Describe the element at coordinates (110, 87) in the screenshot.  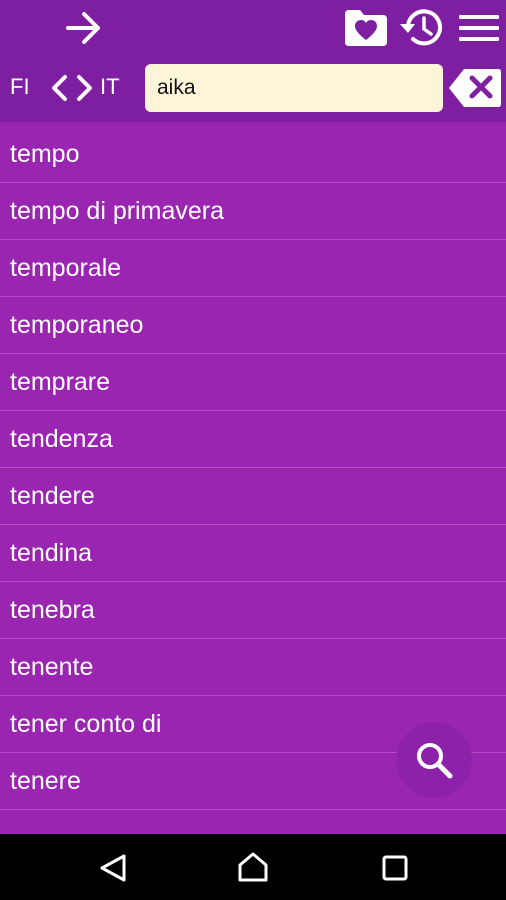
I see `target-language: IT` at that location.